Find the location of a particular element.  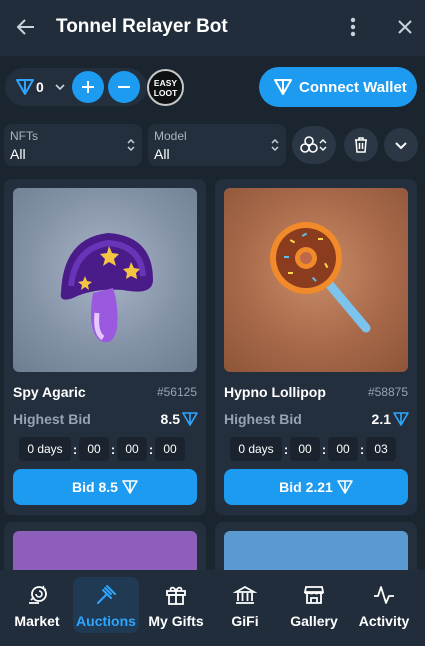

ton-balance: 0 is located at coordinates (40, 87).